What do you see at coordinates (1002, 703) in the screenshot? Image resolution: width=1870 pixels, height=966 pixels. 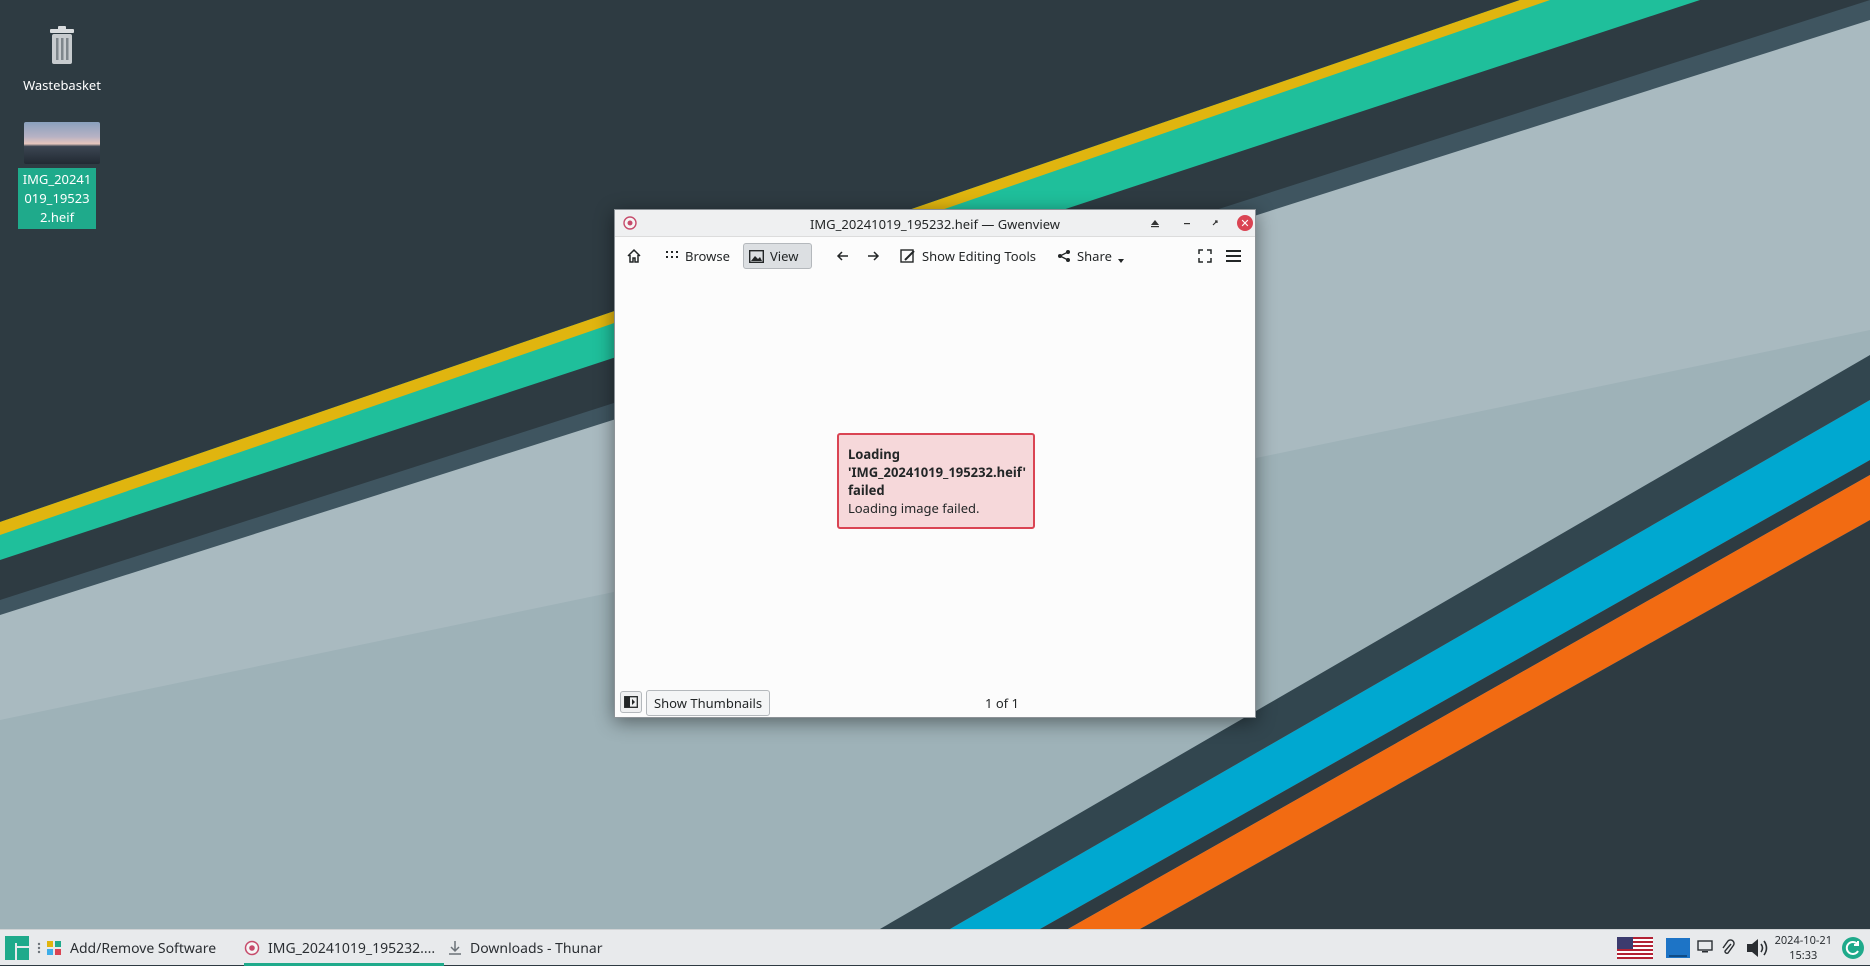 I see `page-counter: 1 of 1` at bounding box center [1002, 703].